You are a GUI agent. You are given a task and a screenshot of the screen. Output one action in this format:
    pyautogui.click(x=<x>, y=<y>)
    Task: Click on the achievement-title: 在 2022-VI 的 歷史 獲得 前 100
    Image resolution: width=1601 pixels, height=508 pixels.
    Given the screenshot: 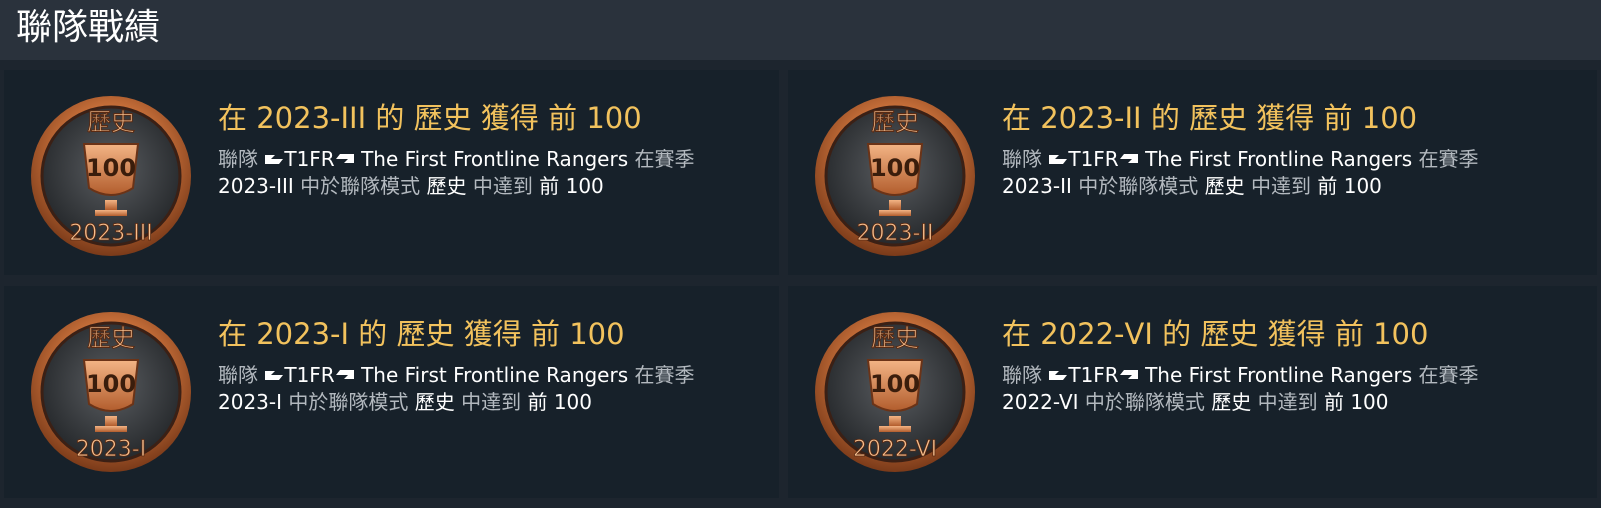 What is the action you would take?
    pyautogui.click(x=1215, y=334)
    